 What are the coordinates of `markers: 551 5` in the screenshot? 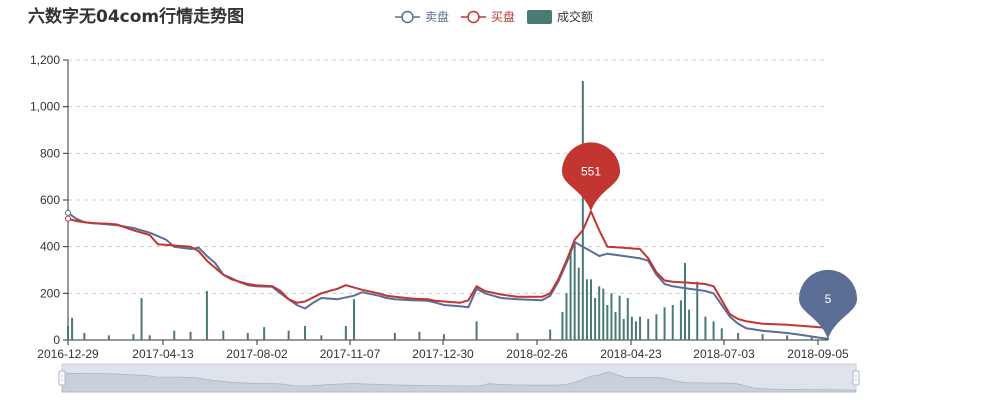 It's located at (709, 240).